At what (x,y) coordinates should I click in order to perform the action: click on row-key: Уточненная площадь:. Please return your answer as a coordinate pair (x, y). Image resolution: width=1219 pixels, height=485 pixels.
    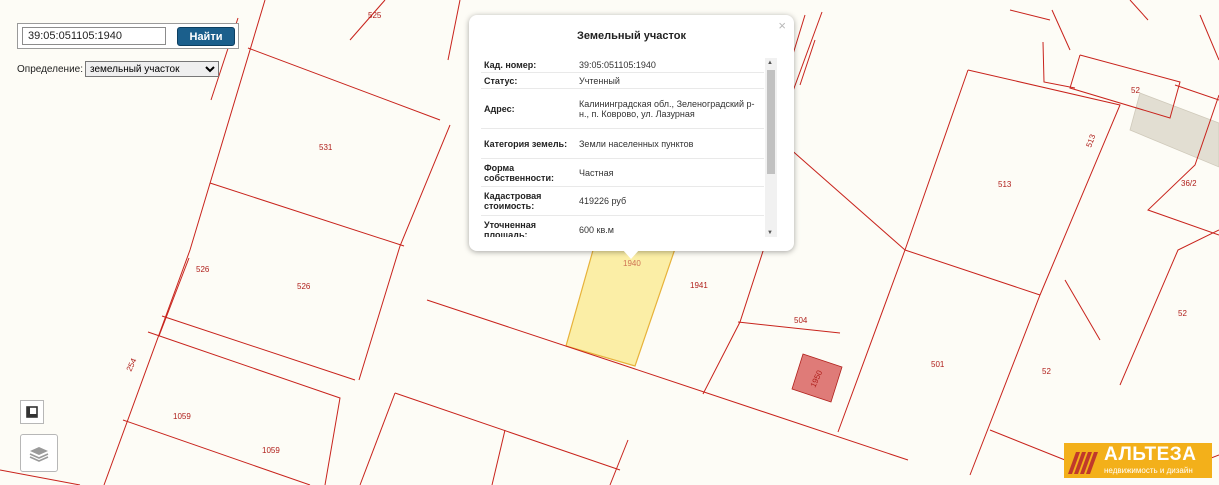
    Looking at the image, I should click on (510, 228).